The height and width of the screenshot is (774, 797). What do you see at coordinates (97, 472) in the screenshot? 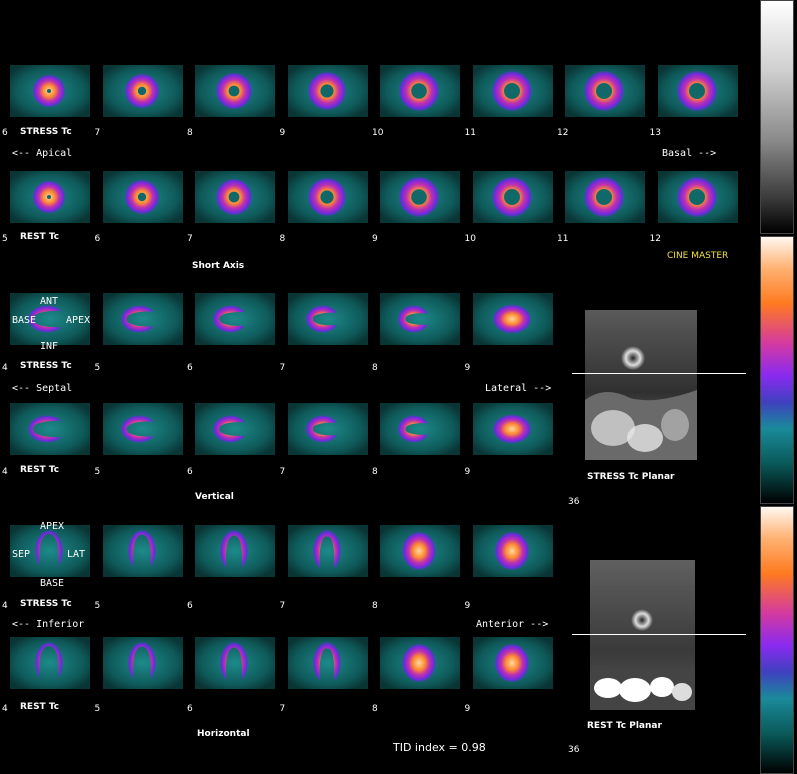
I see `vertical-rest-slice-number: 5` at bounding box center [97, 472].